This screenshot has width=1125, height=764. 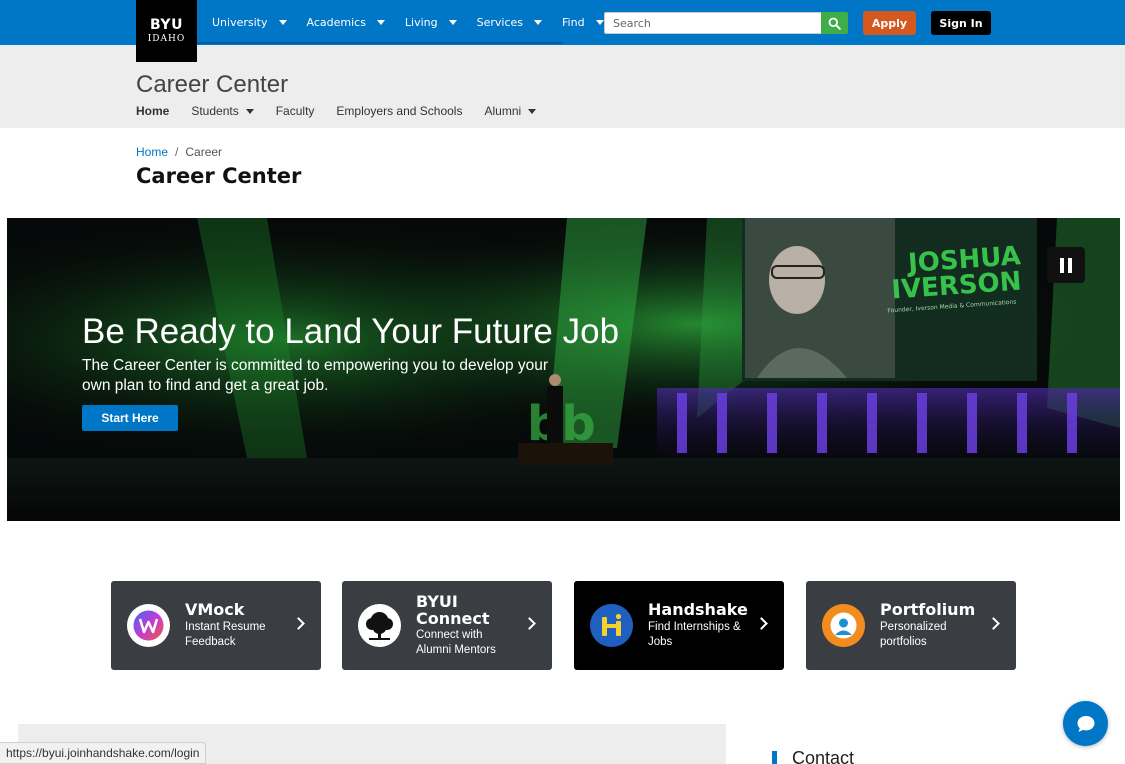 I want to click on contact-heading: Contact, so click(x=823, y=756).